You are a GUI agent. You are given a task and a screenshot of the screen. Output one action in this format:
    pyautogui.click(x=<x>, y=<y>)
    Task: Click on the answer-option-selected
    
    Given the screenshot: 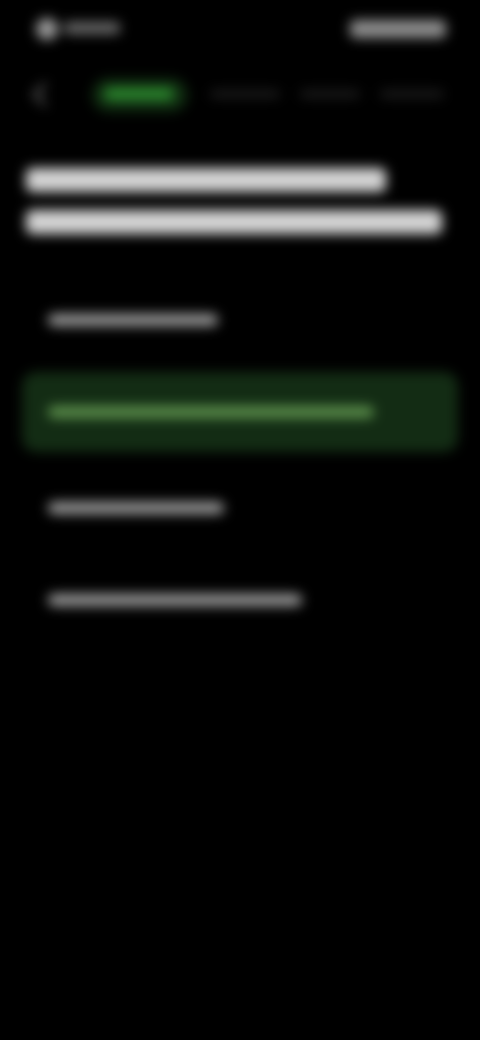 What is the action you would take?
    pyautogui.click(x=240, y=412)
    